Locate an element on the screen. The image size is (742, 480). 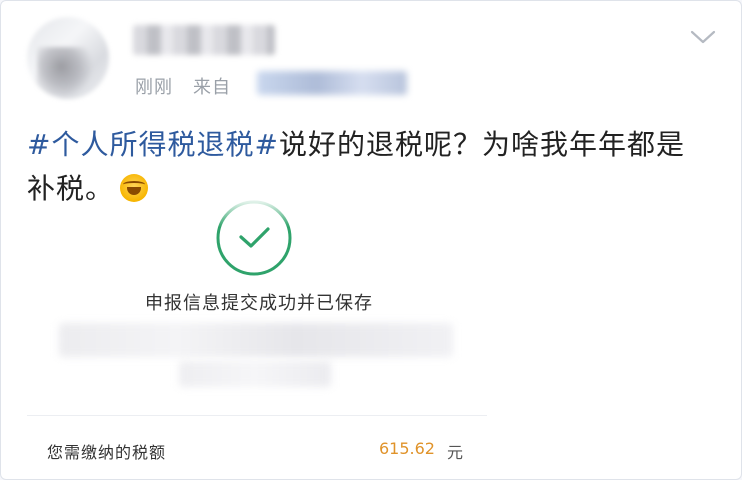
tax-due-label: 您需缴纳的税额 is located at coordinates (107, 452).